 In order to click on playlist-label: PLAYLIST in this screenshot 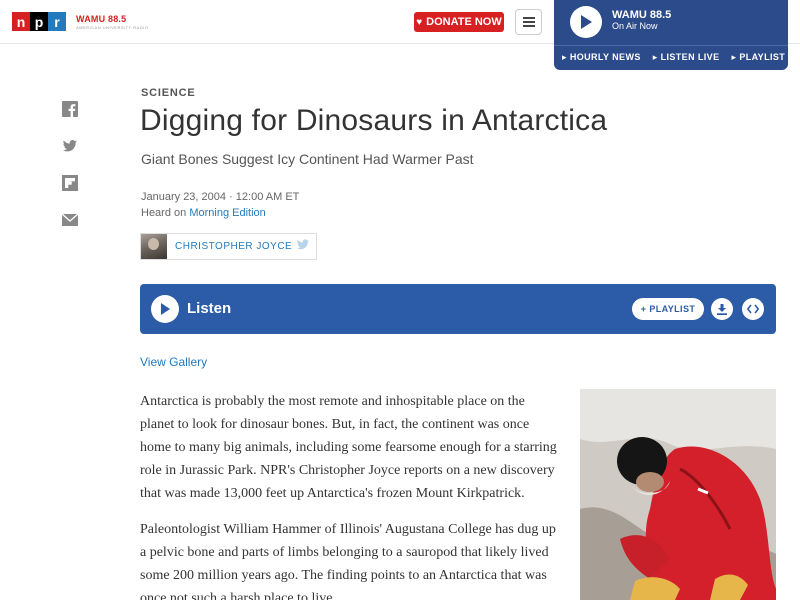, I will do `click(672, 309)`.